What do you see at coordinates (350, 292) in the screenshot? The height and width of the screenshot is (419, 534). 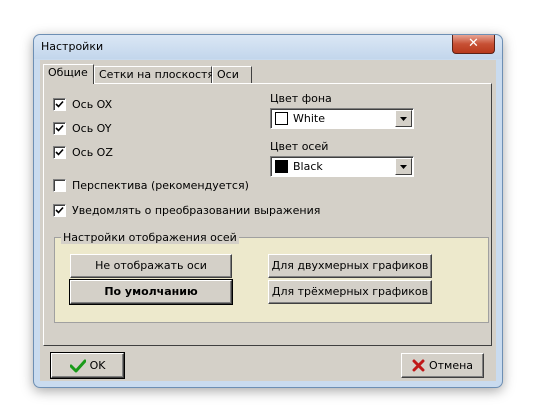 I see `3d-graphs-button: Для трёхмерных графиков` at bounding box center [350, 292].